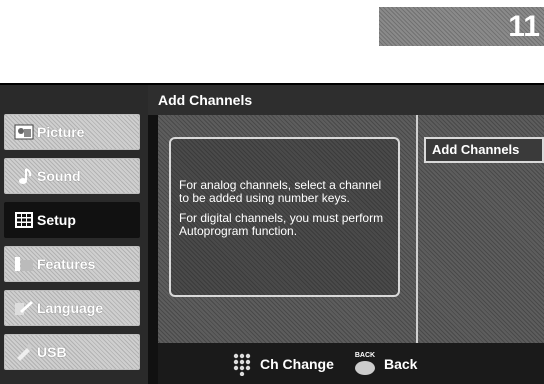 The width and height of the screenshot is (544, 384). What do you see at coordinates (59, 176) in the screenshot?
I see `sidebar-item-label: Sound` at bounding box center [59, 176].